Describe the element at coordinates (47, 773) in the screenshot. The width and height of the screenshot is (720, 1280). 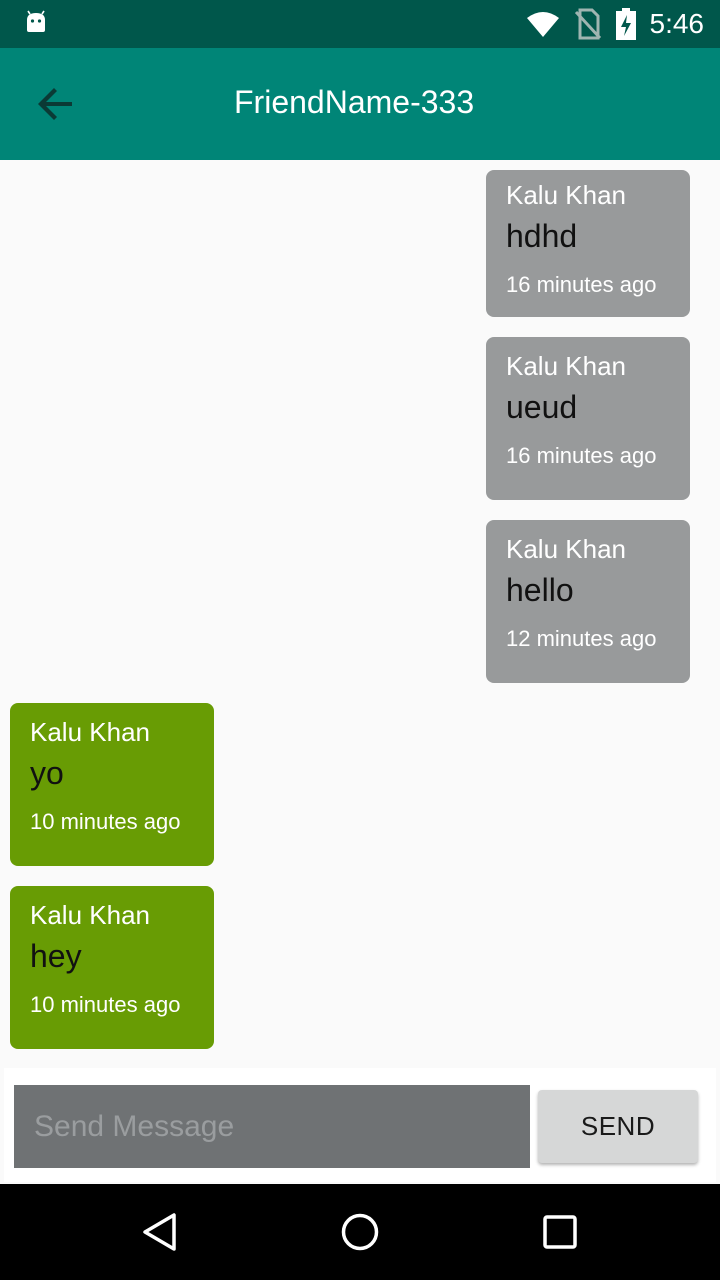
I see `message-text: yo` at that location.